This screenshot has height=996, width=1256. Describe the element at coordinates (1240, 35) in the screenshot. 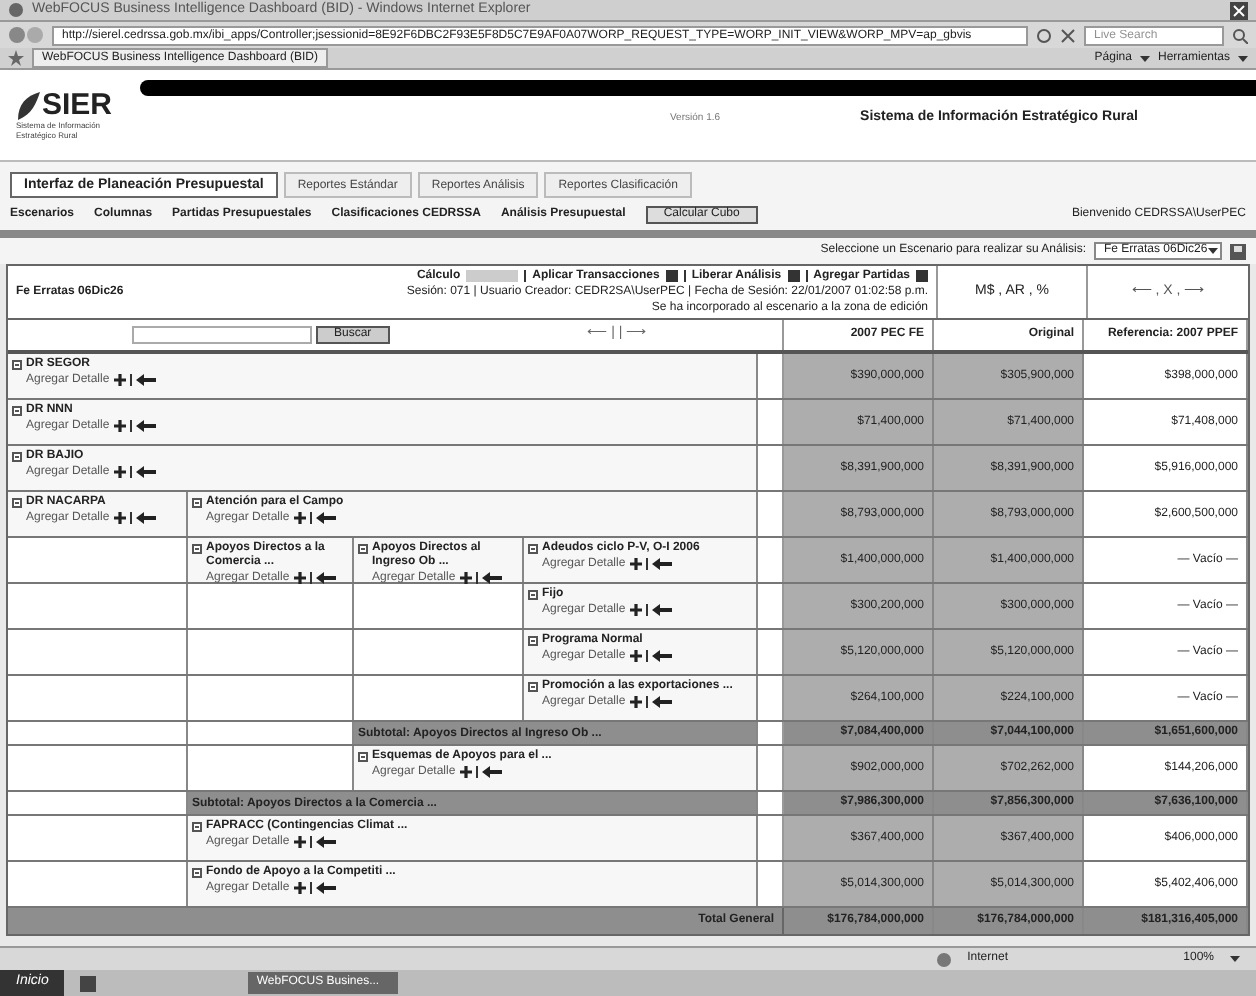

I see `search-icon` at that location.